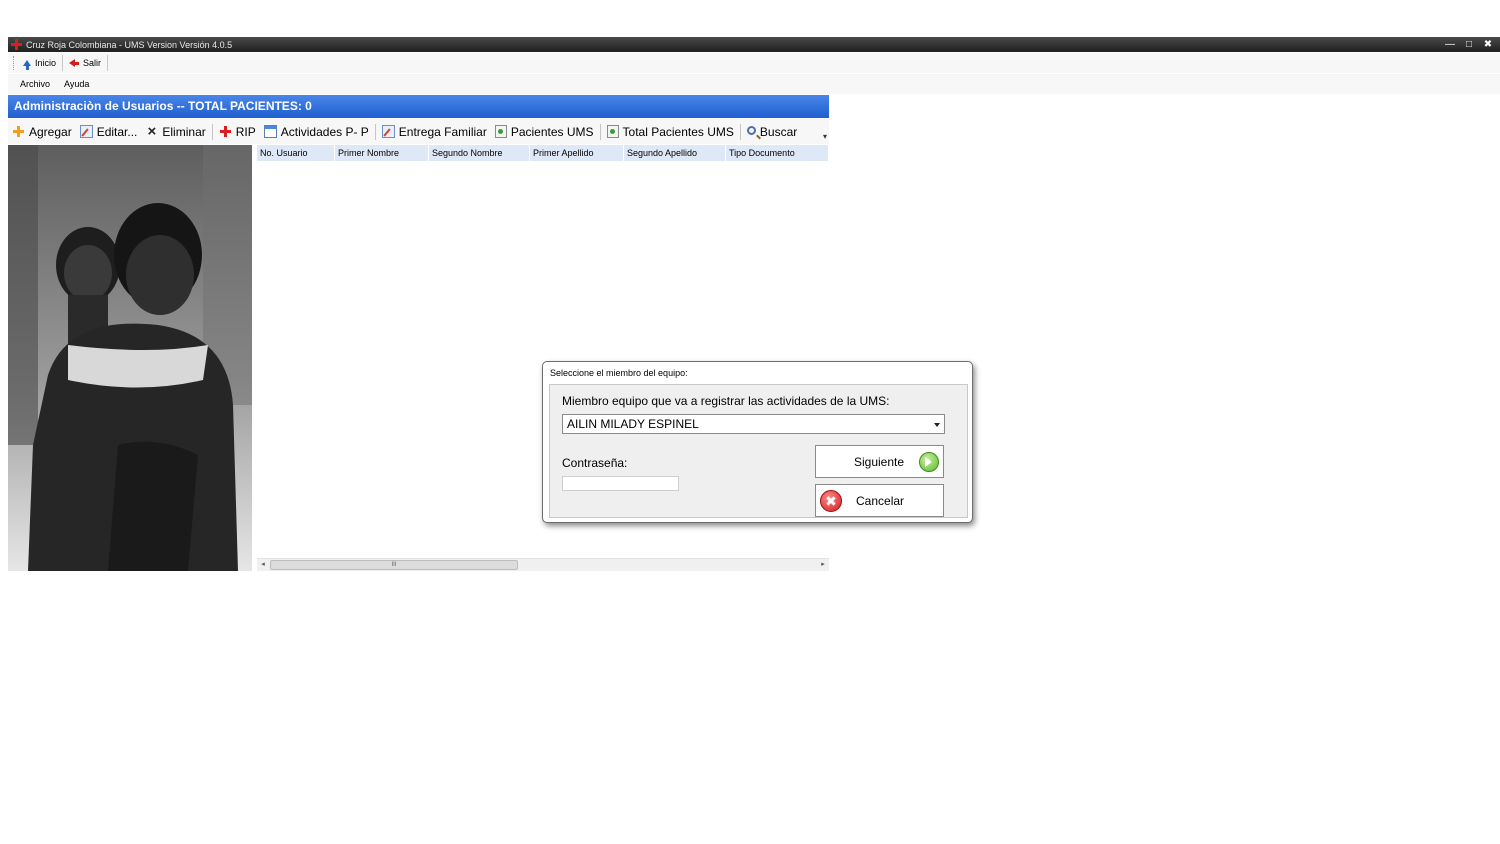  What do you see at coordinates (595, 463) in the screenshot?
I see `password-label: Contraseña:` at bounding box center [595, 463].